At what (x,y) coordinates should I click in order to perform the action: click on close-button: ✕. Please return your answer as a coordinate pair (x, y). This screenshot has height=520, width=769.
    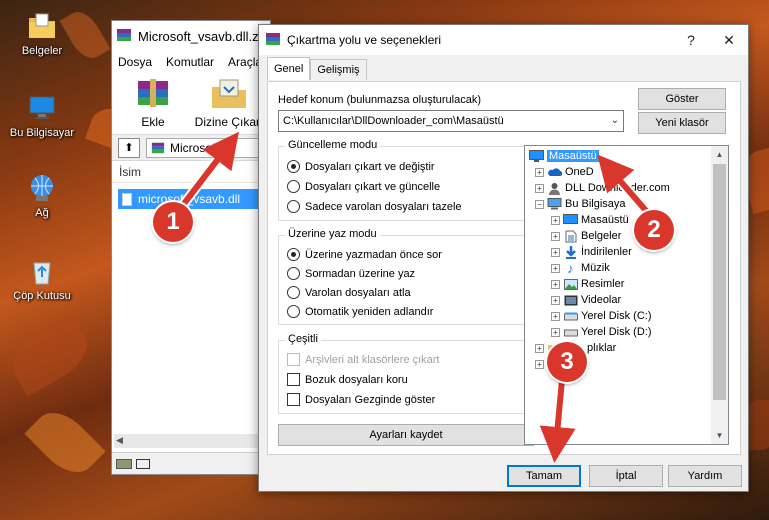
    Looking at the image, I should click on (729, 40).